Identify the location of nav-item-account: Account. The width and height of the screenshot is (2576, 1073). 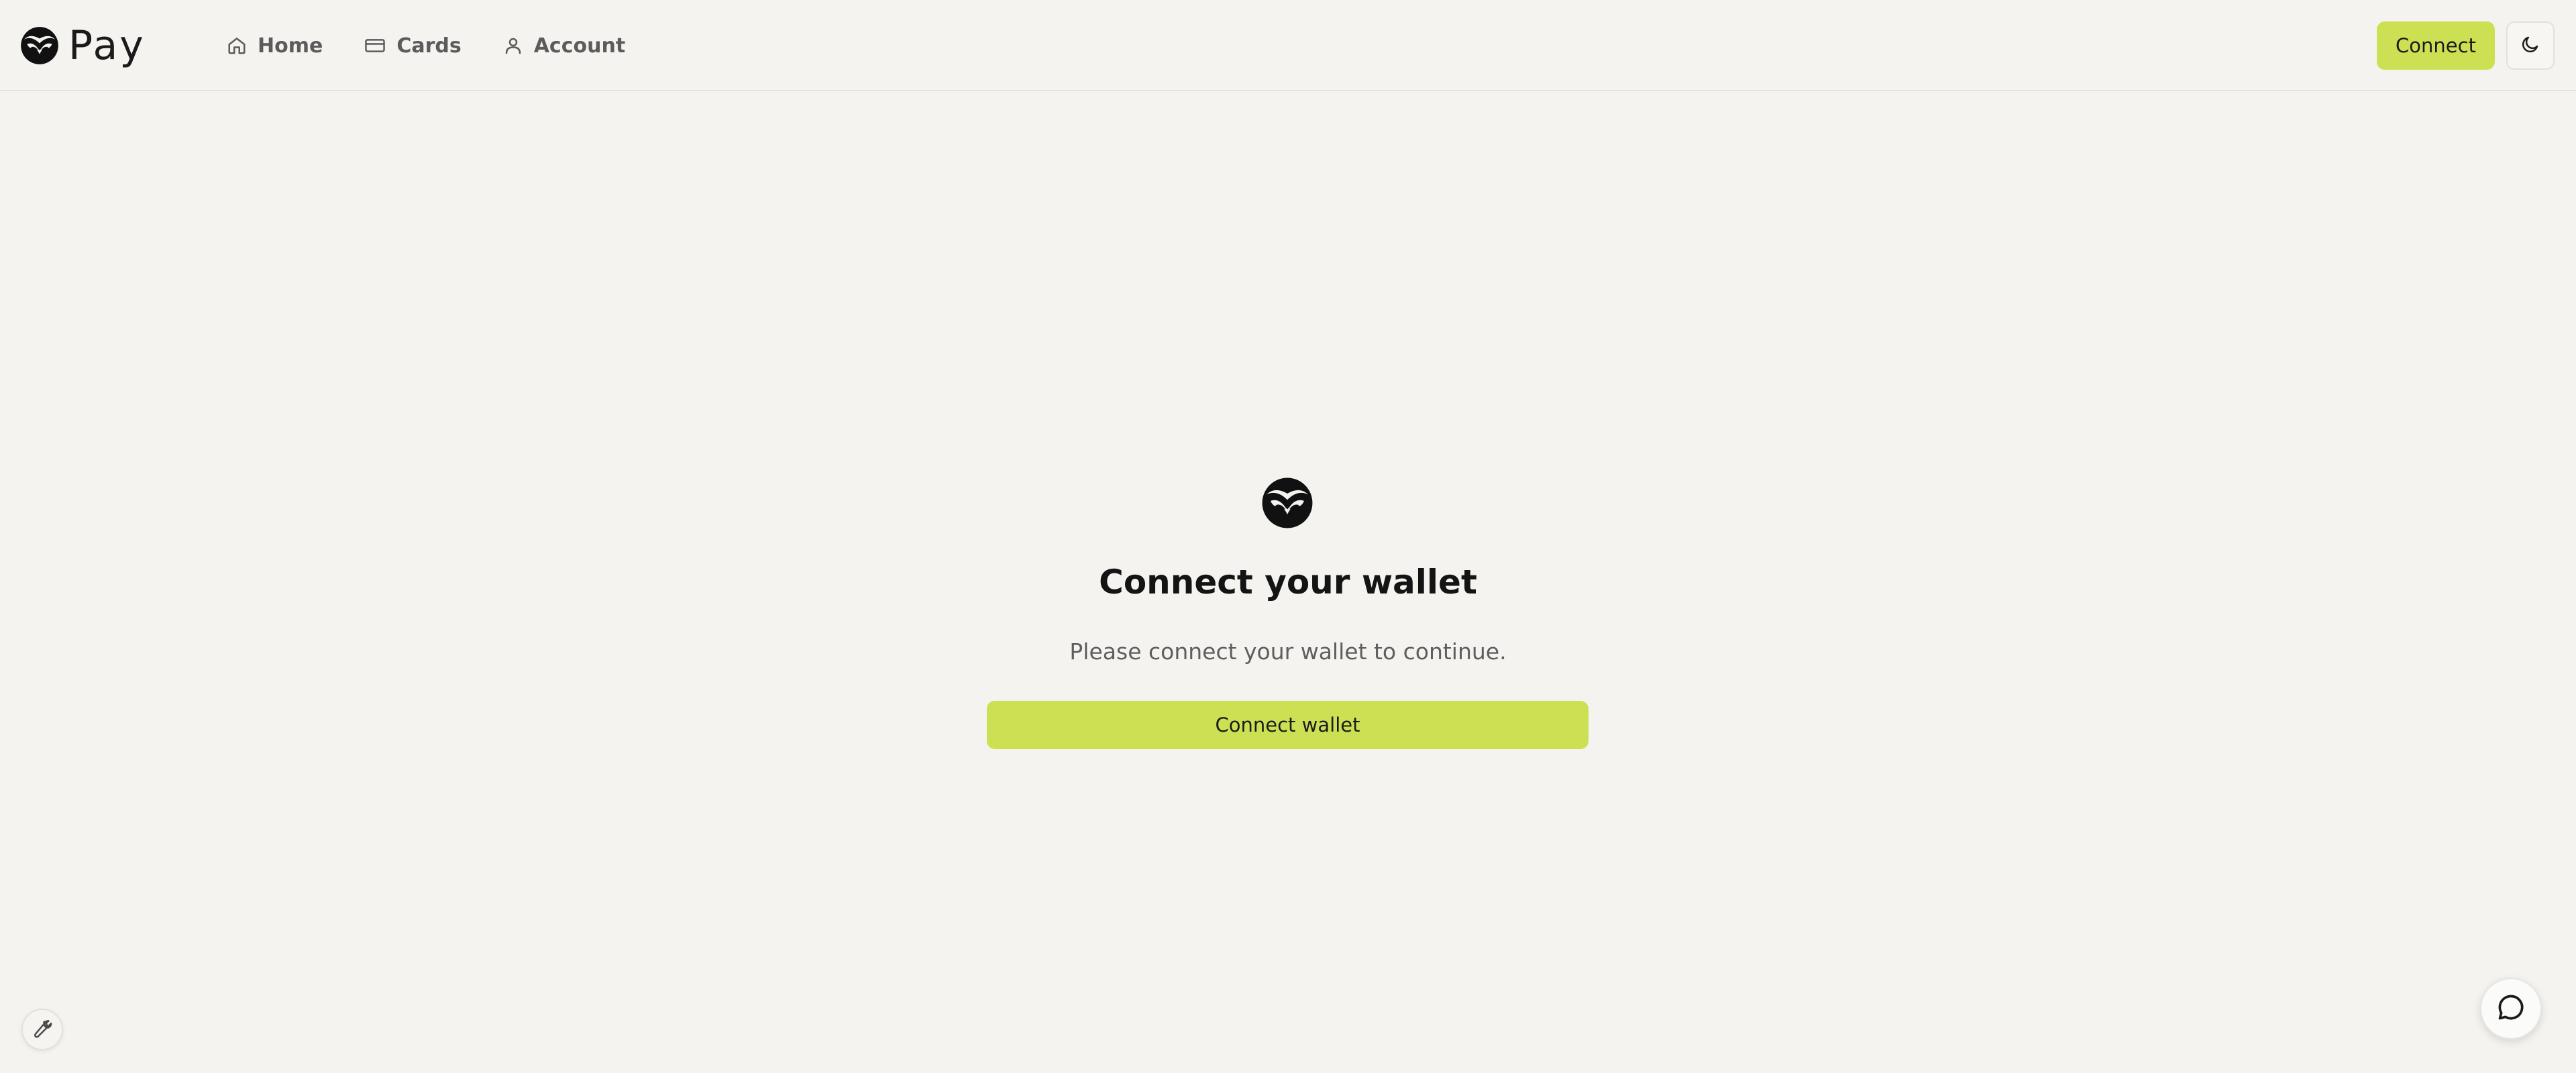
(564, 46).